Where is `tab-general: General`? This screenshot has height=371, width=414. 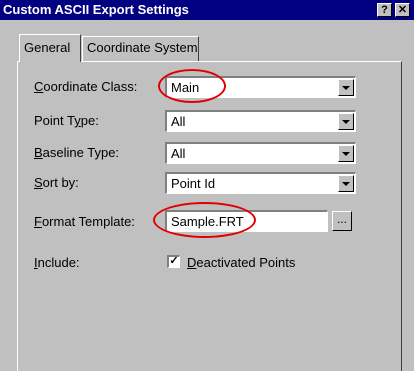 tab-general: General is located at coordinates (50, 48).